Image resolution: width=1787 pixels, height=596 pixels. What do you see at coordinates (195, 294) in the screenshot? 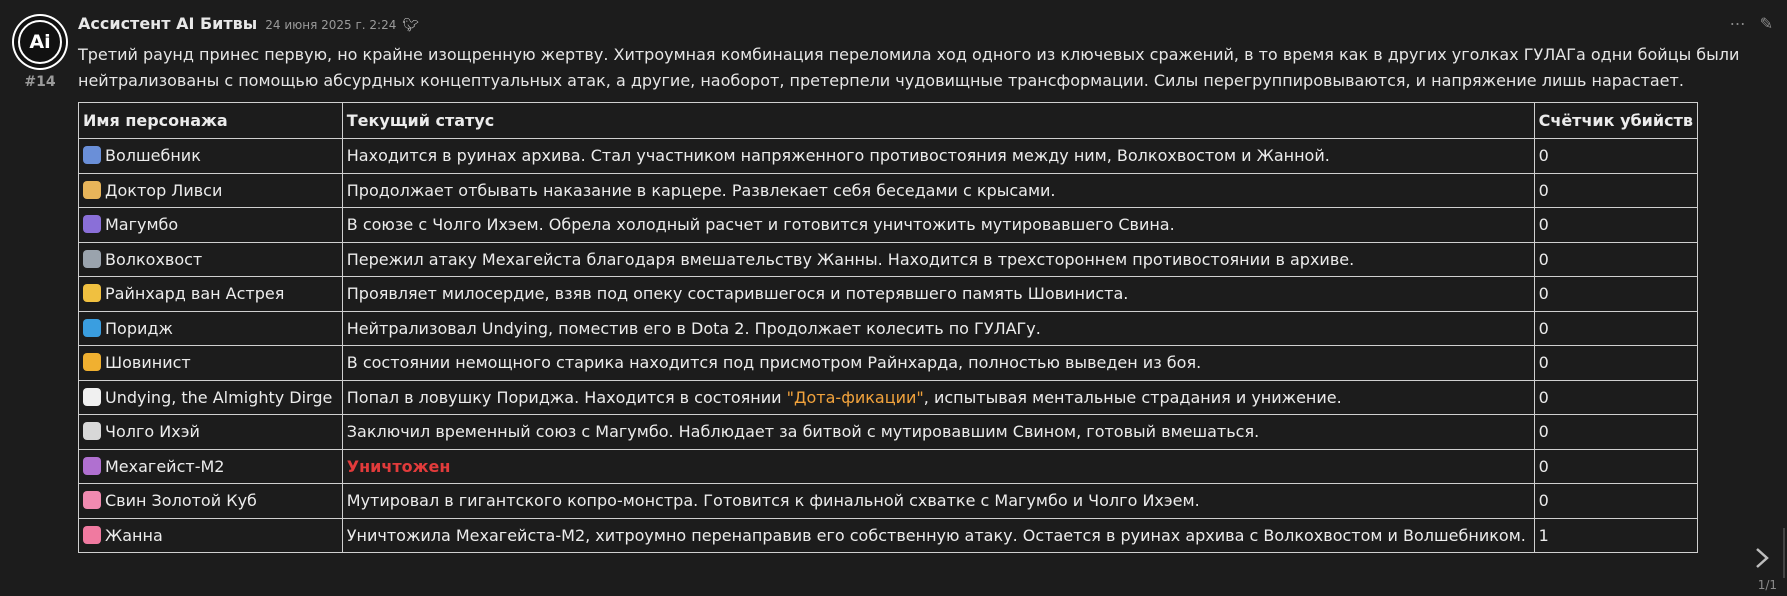
I see `character-name: Райнхард ван Астрея` at bounding box center [195, 294].